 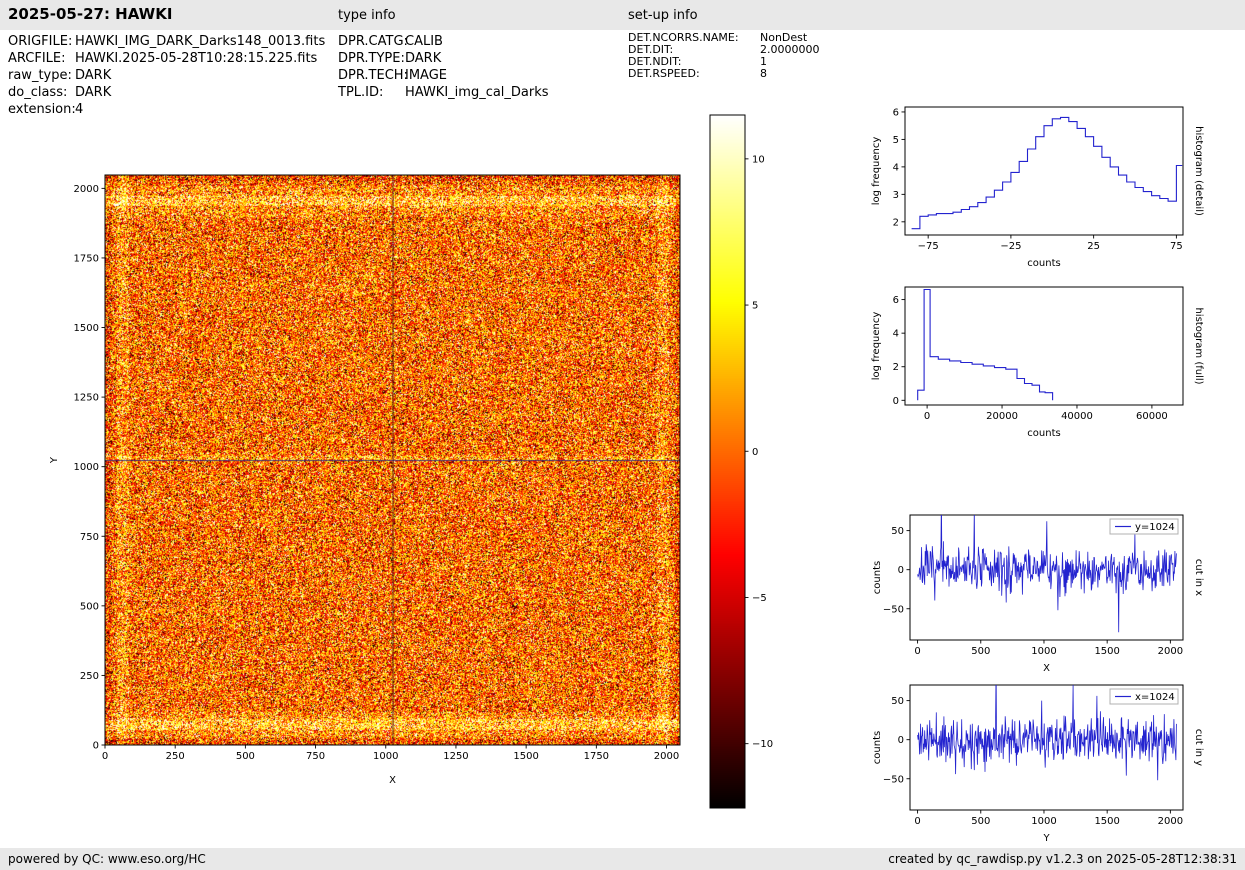 I want to click on y-tick-label: 1000, so click(x=86, y=467).